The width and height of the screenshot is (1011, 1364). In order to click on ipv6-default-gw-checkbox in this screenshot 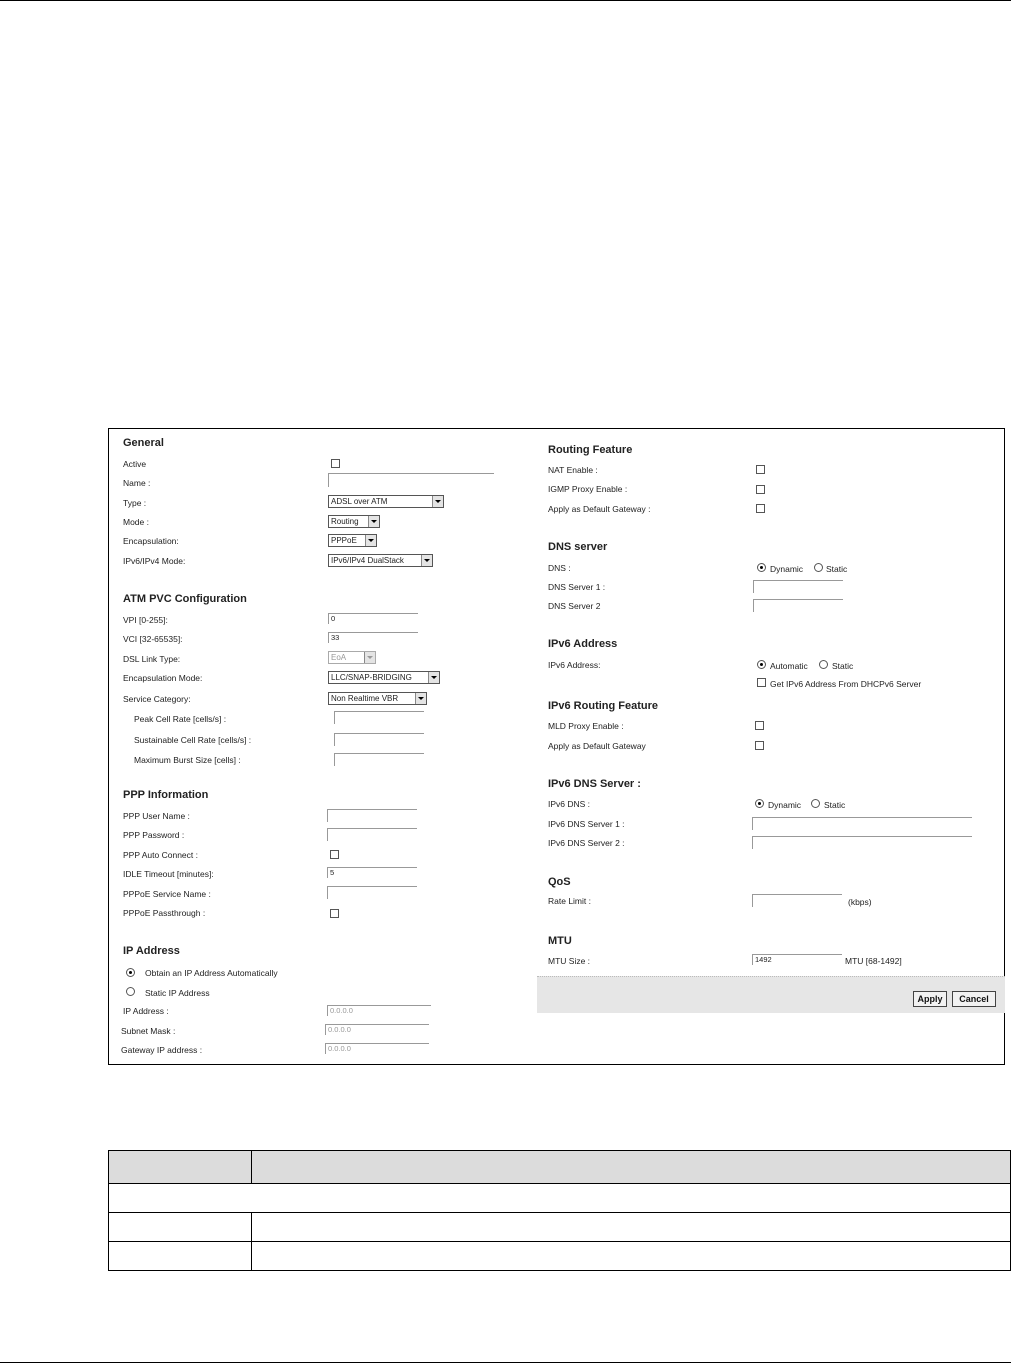, I will do `click(759, 745)`.